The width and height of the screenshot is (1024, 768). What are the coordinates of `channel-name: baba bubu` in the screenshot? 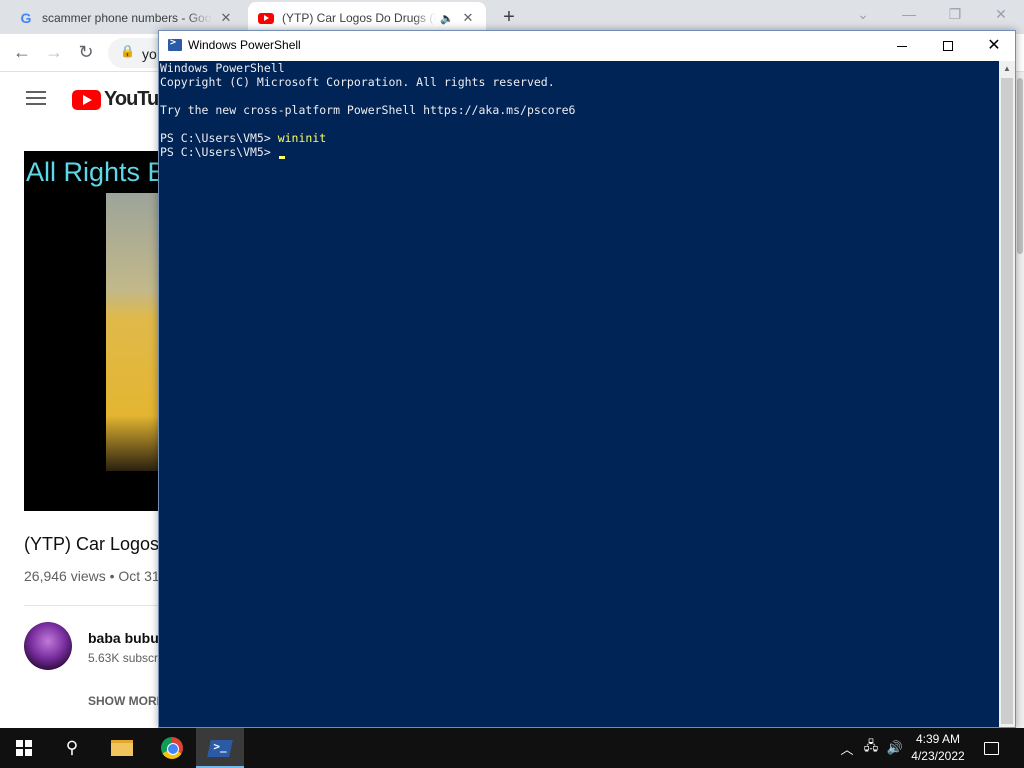 It's located at (123, 638).